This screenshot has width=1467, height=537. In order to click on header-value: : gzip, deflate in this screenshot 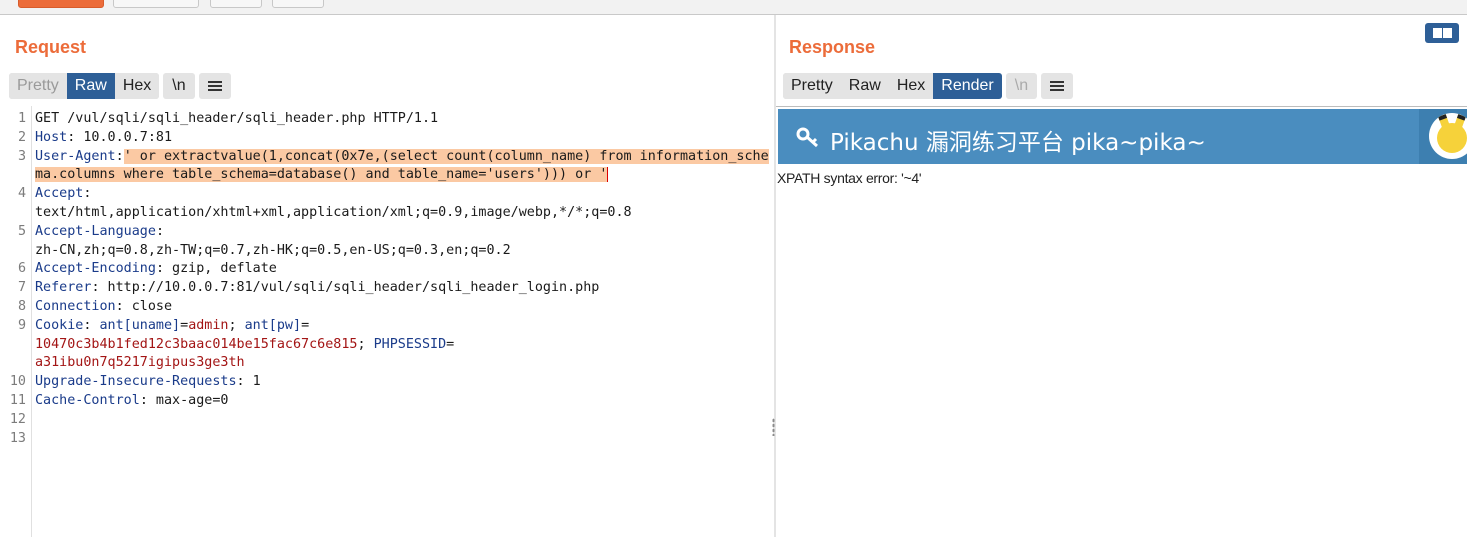, I will do `click(216, 269)`.